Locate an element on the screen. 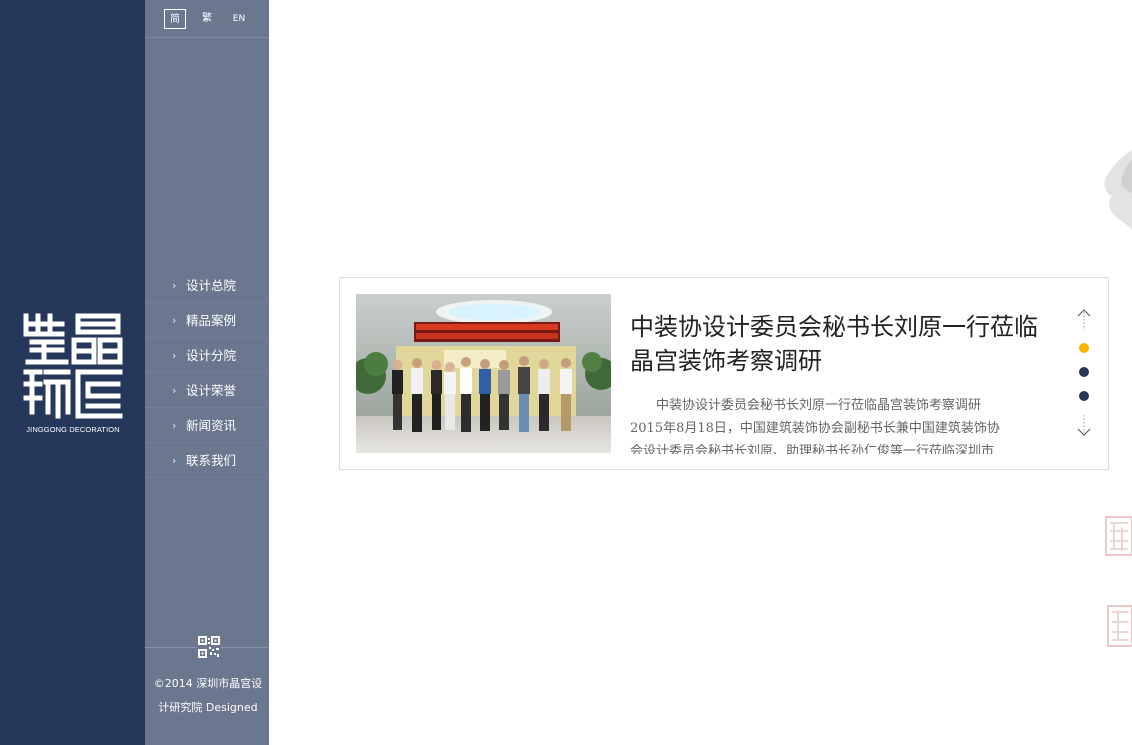 This screenshot has width=1132, height=745. copyright-line-2: 计研究院 Designed is located at coordinates (208, 707).